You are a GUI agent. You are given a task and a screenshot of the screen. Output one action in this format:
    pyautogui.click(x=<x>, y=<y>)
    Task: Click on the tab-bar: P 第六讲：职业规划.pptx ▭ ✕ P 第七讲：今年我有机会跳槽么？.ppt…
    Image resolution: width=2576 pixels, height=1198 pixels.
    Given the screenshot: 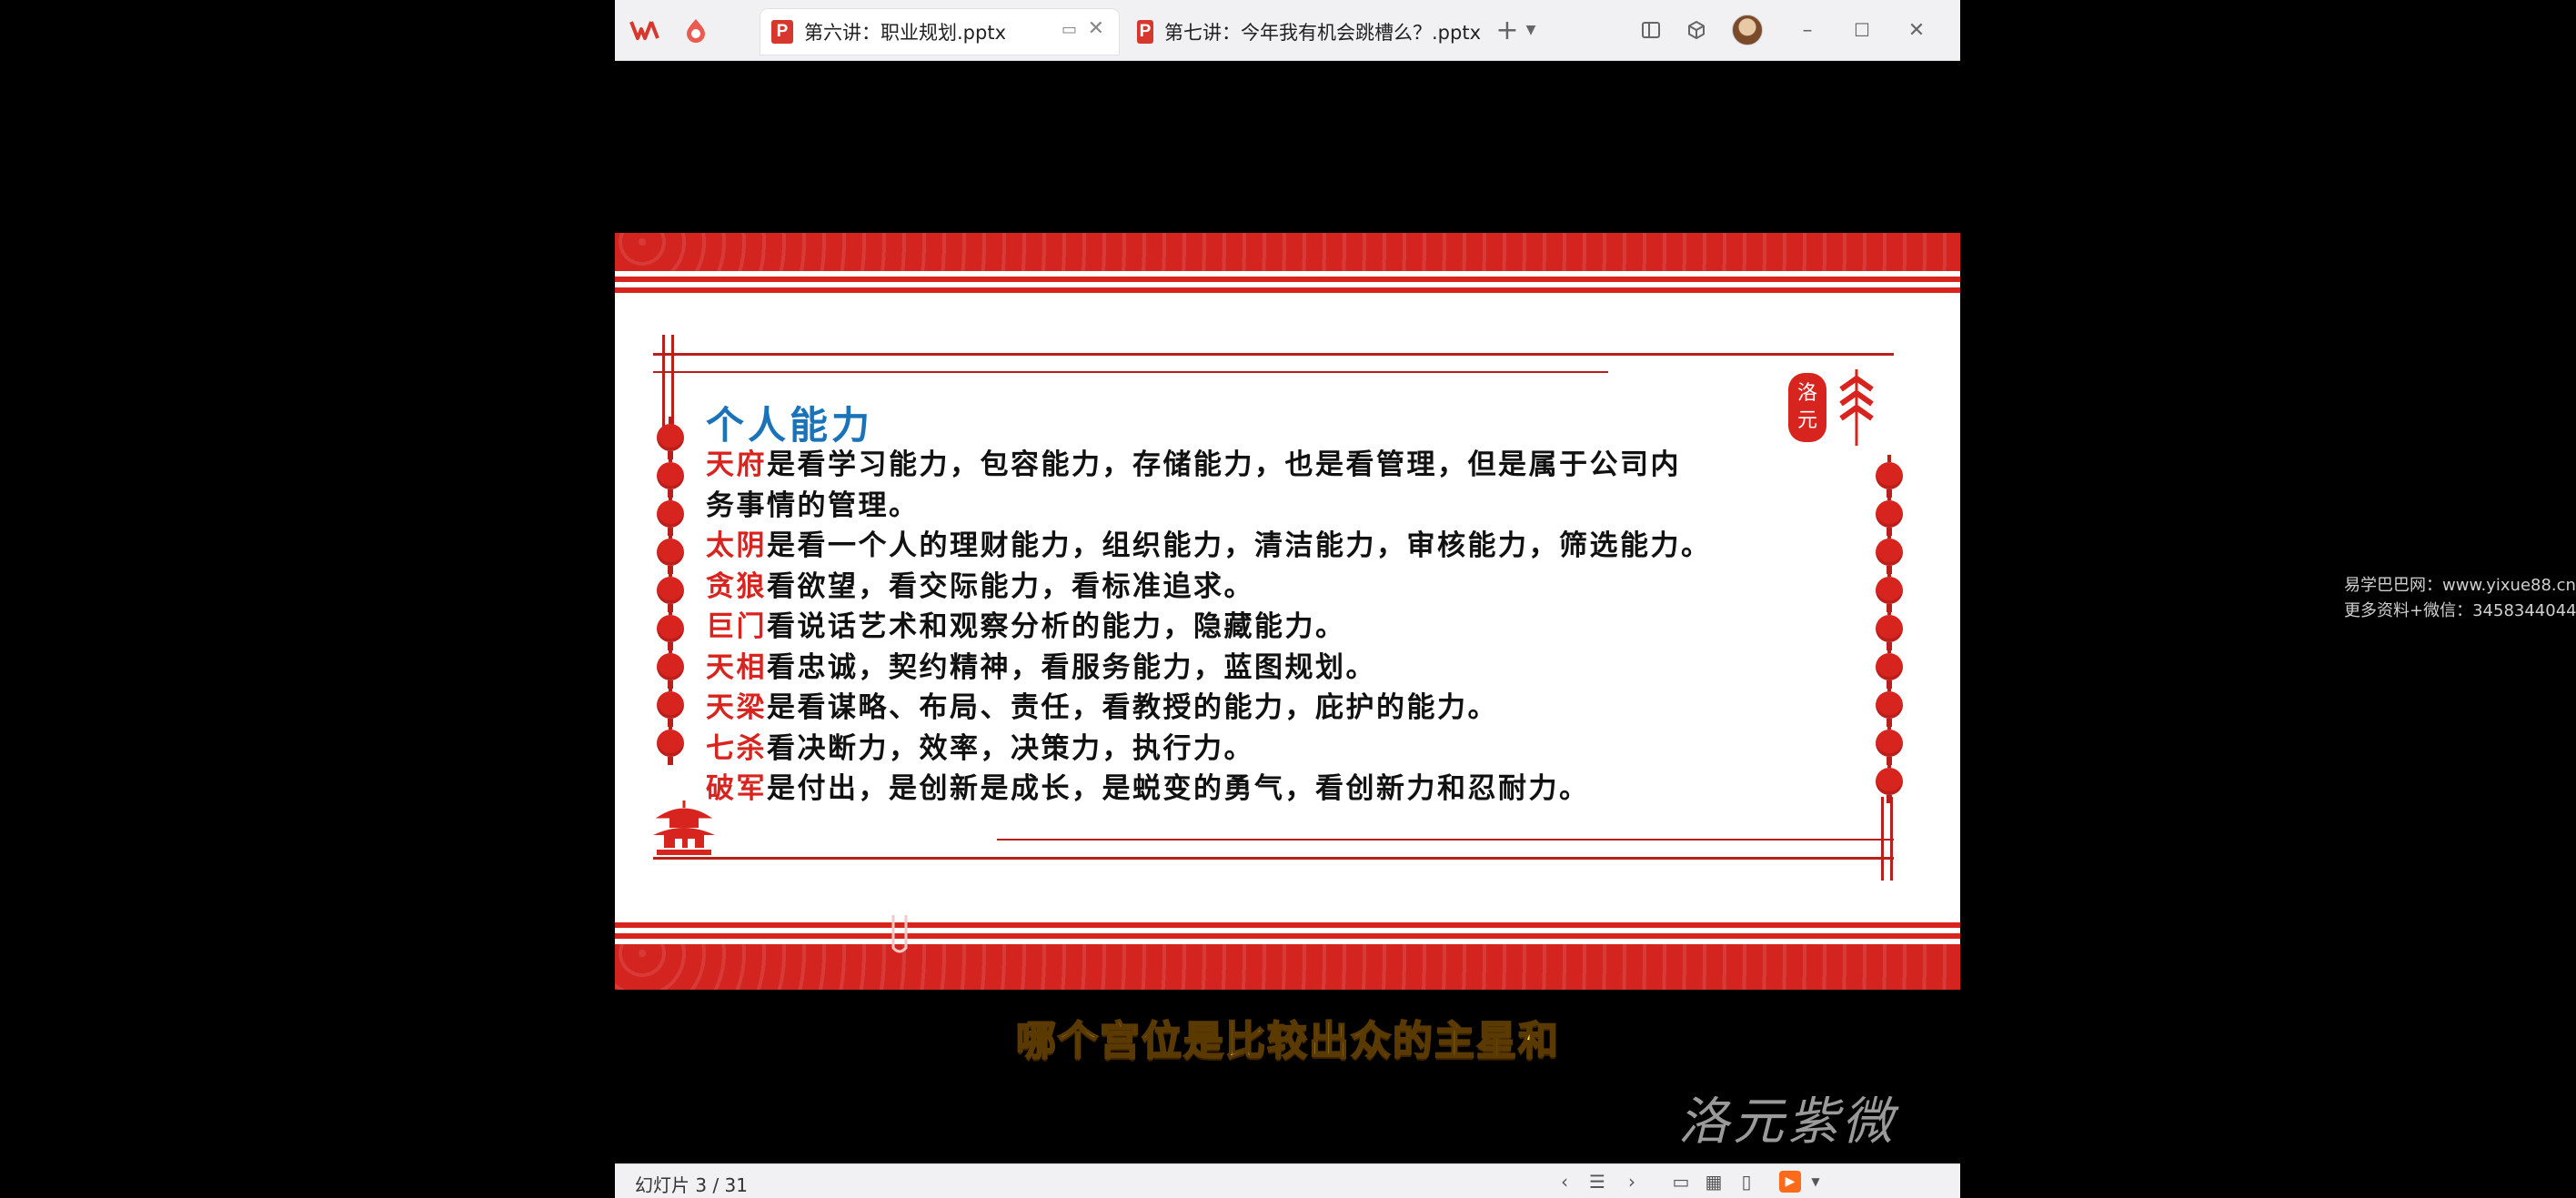 What is the action you would take?
    pyautogui.click(x=1287, y=31)
    